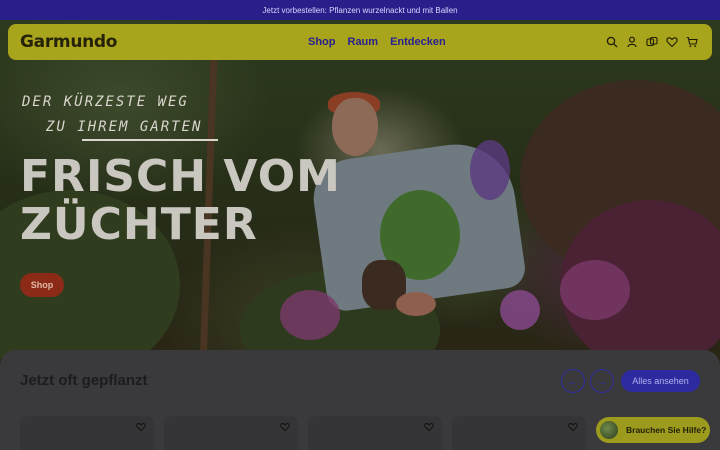 This screenshot has height=450, width=720. I want to click on wishlist-icon, so click(672, 42).